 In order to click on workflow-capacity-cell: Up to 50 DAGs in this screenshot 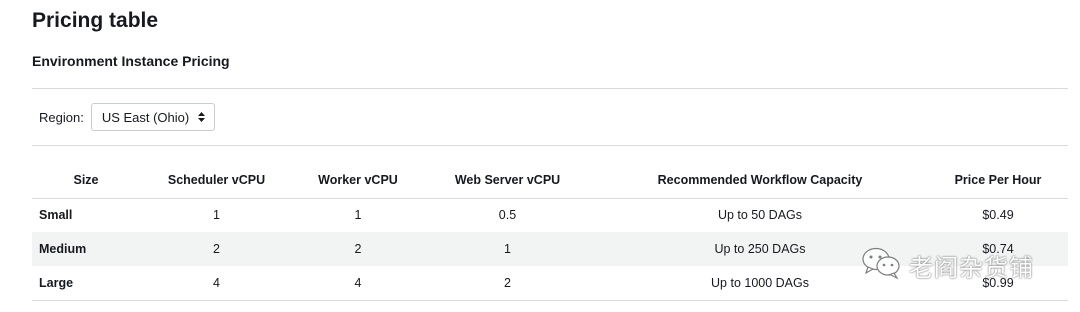, I will do `click(760, 215)`.